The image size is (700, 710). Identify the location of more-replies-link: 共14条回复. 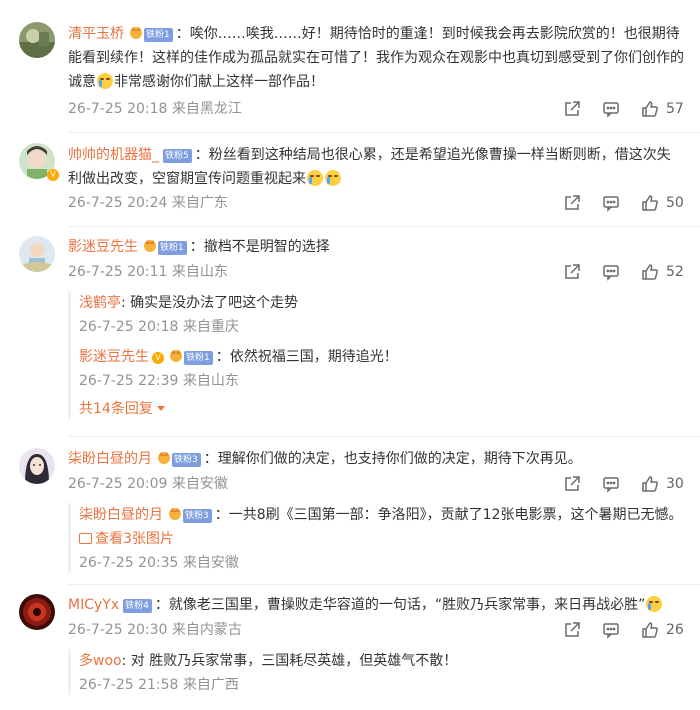
(381, 409).